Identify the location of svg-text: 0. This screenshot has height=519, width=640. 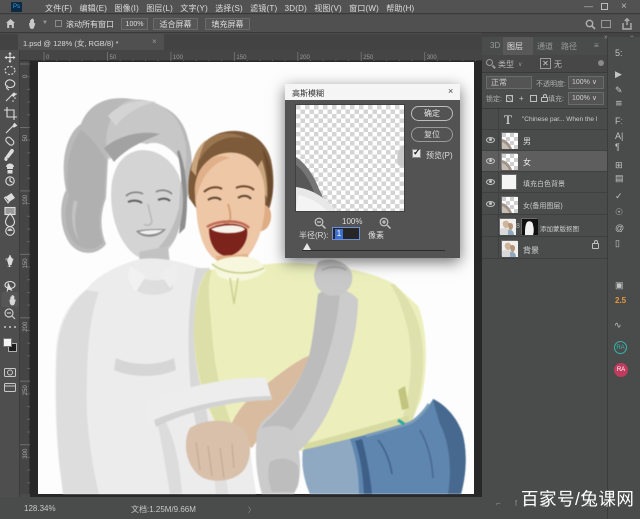
(26, 76).